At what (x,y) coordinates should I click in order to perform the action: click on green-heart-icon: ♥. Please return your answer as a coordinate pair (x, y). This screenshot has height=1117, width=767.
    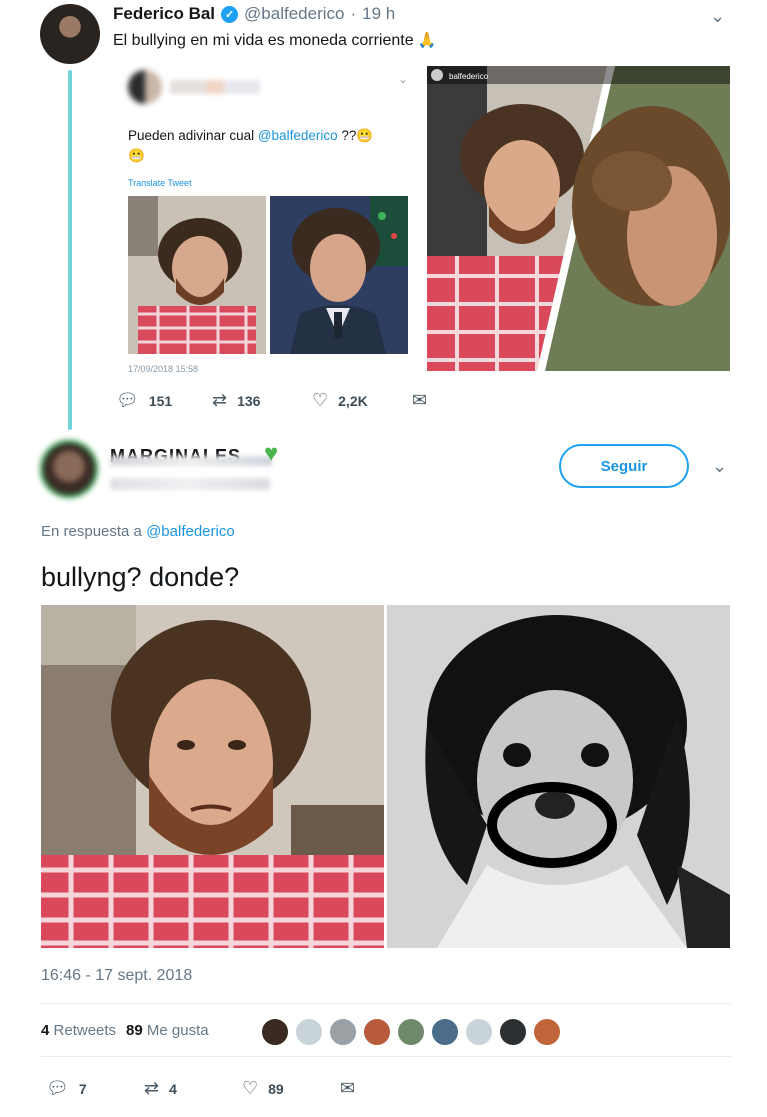
    Looking at the image, I should click on (271, 453).